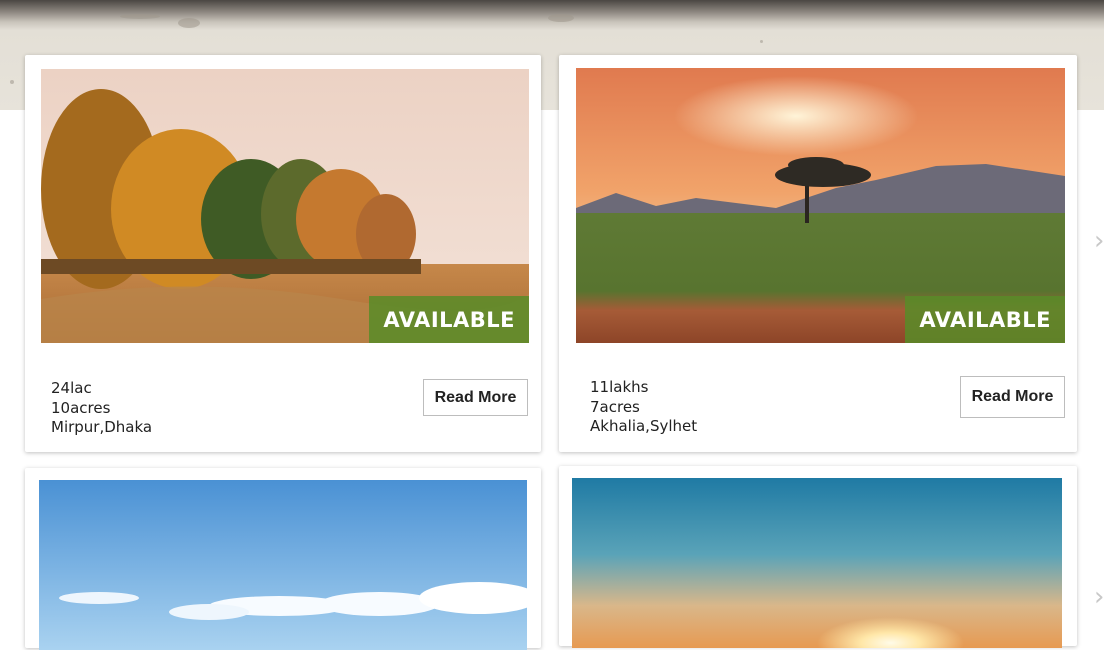  I want to click on listing-details: 11lakhs 7acres Akhalia,Sylhet, so click(643, 407).